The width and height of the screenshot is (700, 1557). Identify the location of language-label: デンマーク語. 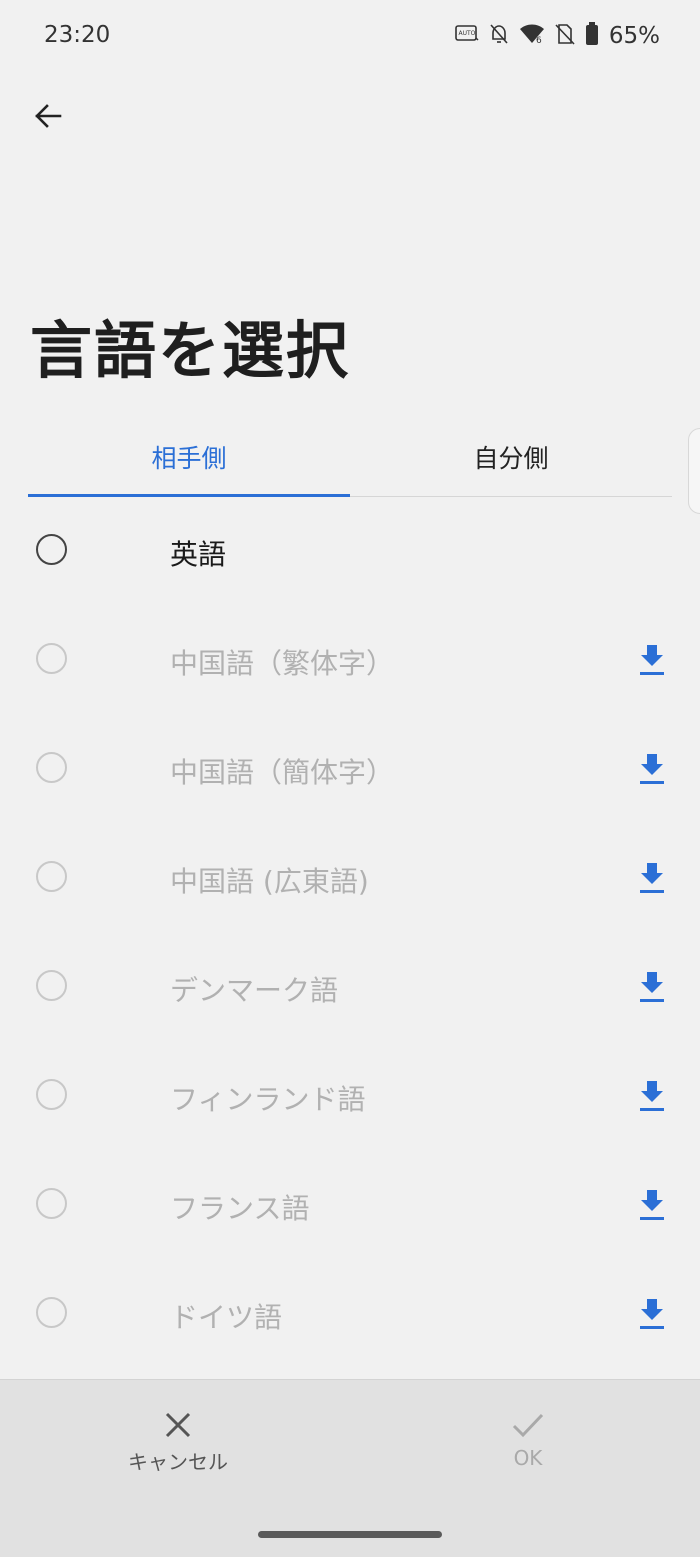
(254, 990).